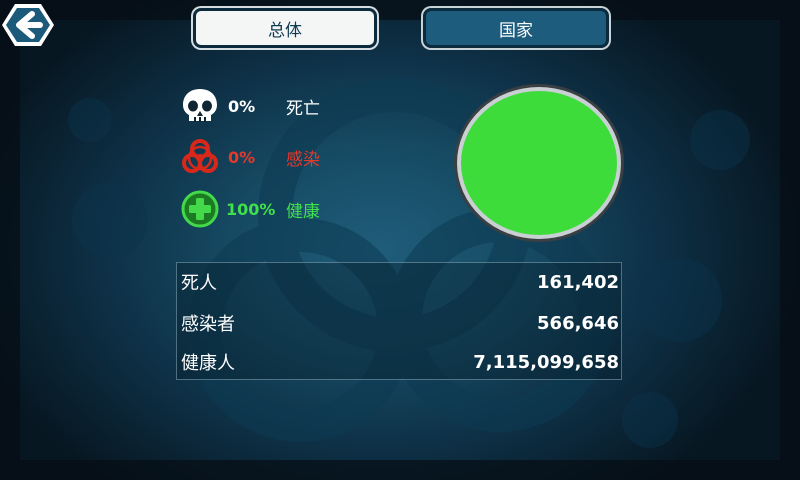 The height and width of the screenshot is (480, 800). I want to click on pie-slice, so click(539, 163).